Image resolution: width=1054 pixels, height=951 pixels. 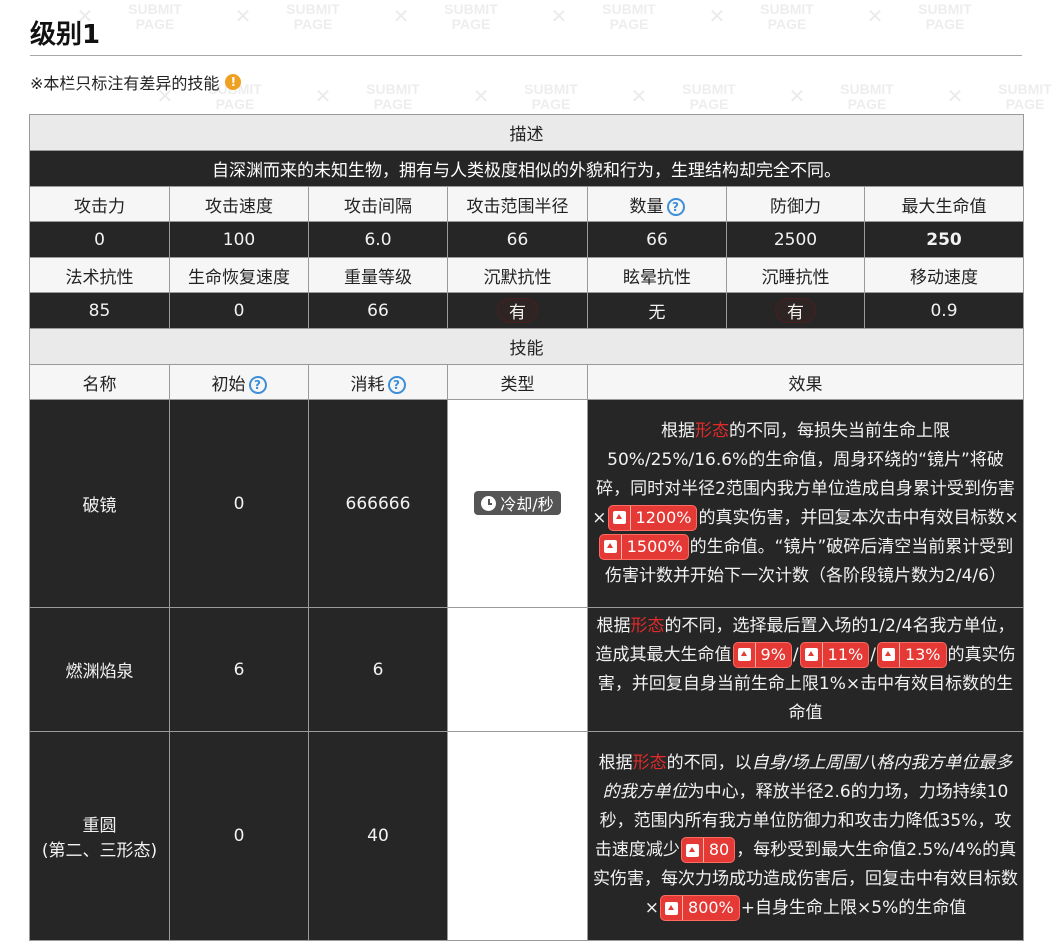 I want to click on difference-note: ※本栏只标注有差异的技能 !, so click(x=136, y=82).